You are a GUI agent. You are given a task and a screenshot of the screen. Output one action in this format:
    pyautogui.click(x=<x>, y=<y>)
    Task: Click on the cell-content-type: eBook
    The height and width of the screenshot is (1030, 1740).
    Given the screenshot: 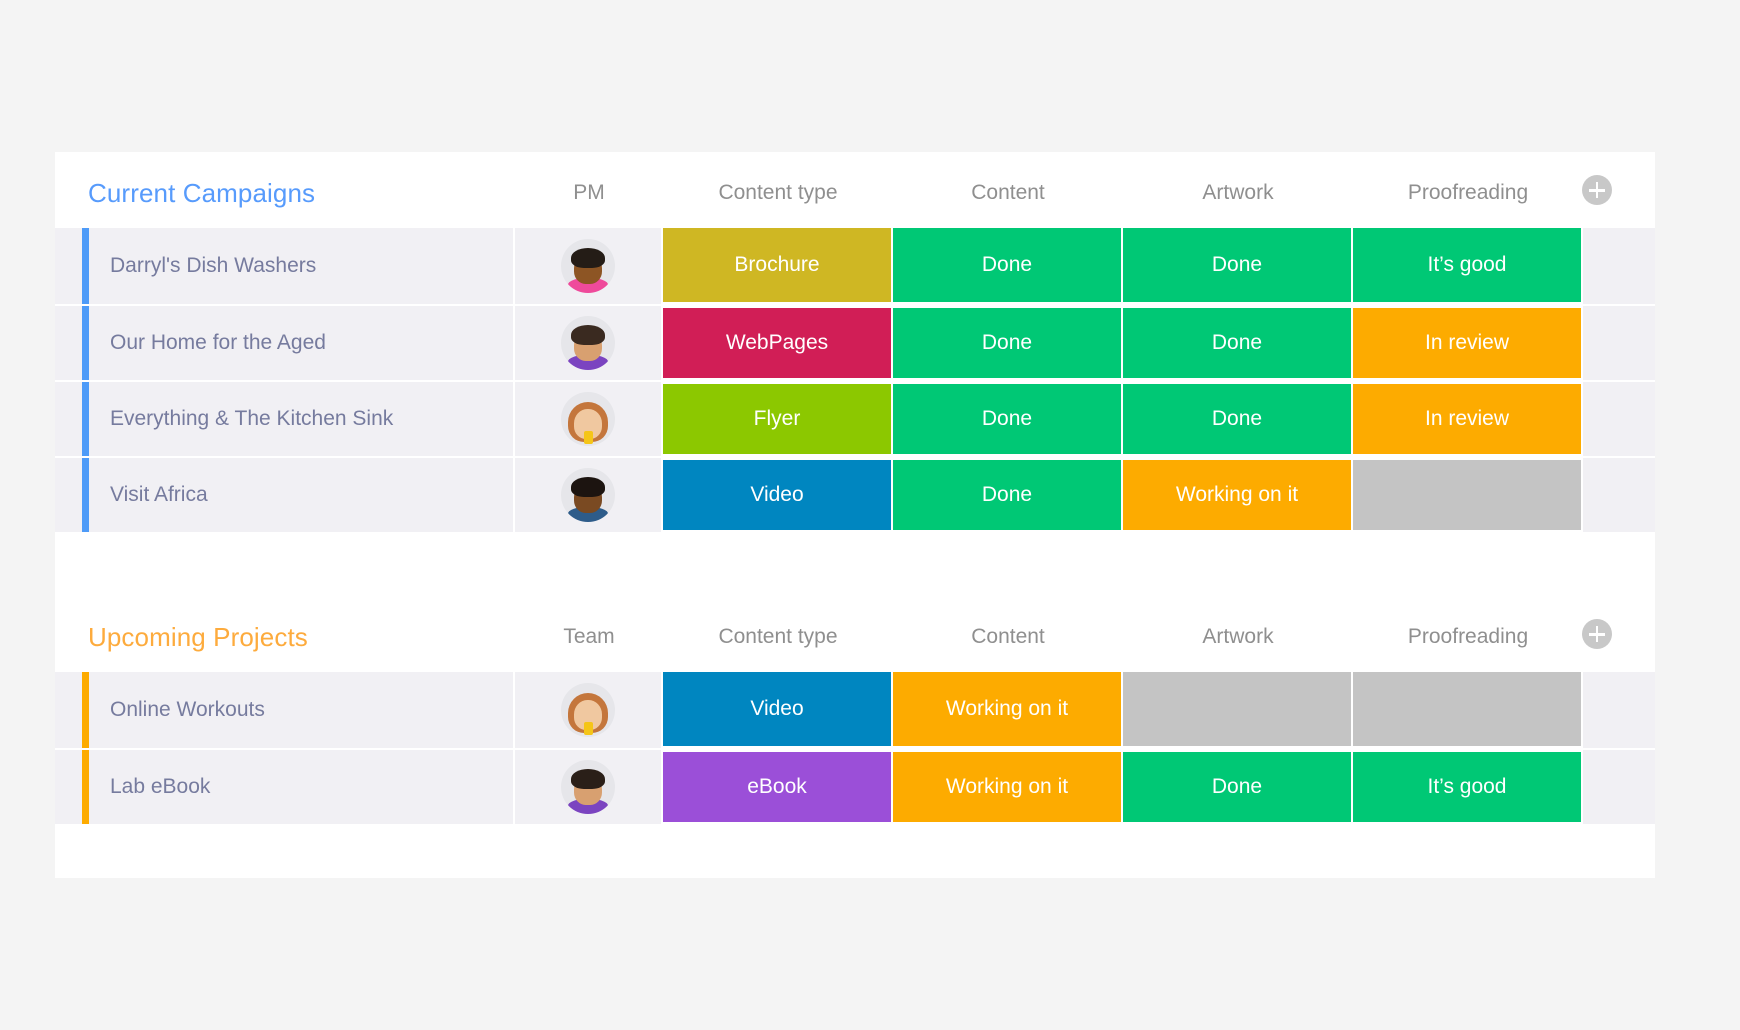 What is the action you would take?
    pyautogui.click(x=778, y=787)
    